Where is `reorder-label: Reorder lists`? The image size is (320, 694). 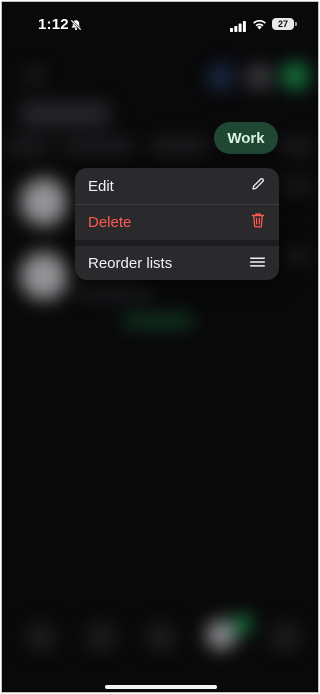 reorder-label: Reorder lists is located at coordinates (130, 263).